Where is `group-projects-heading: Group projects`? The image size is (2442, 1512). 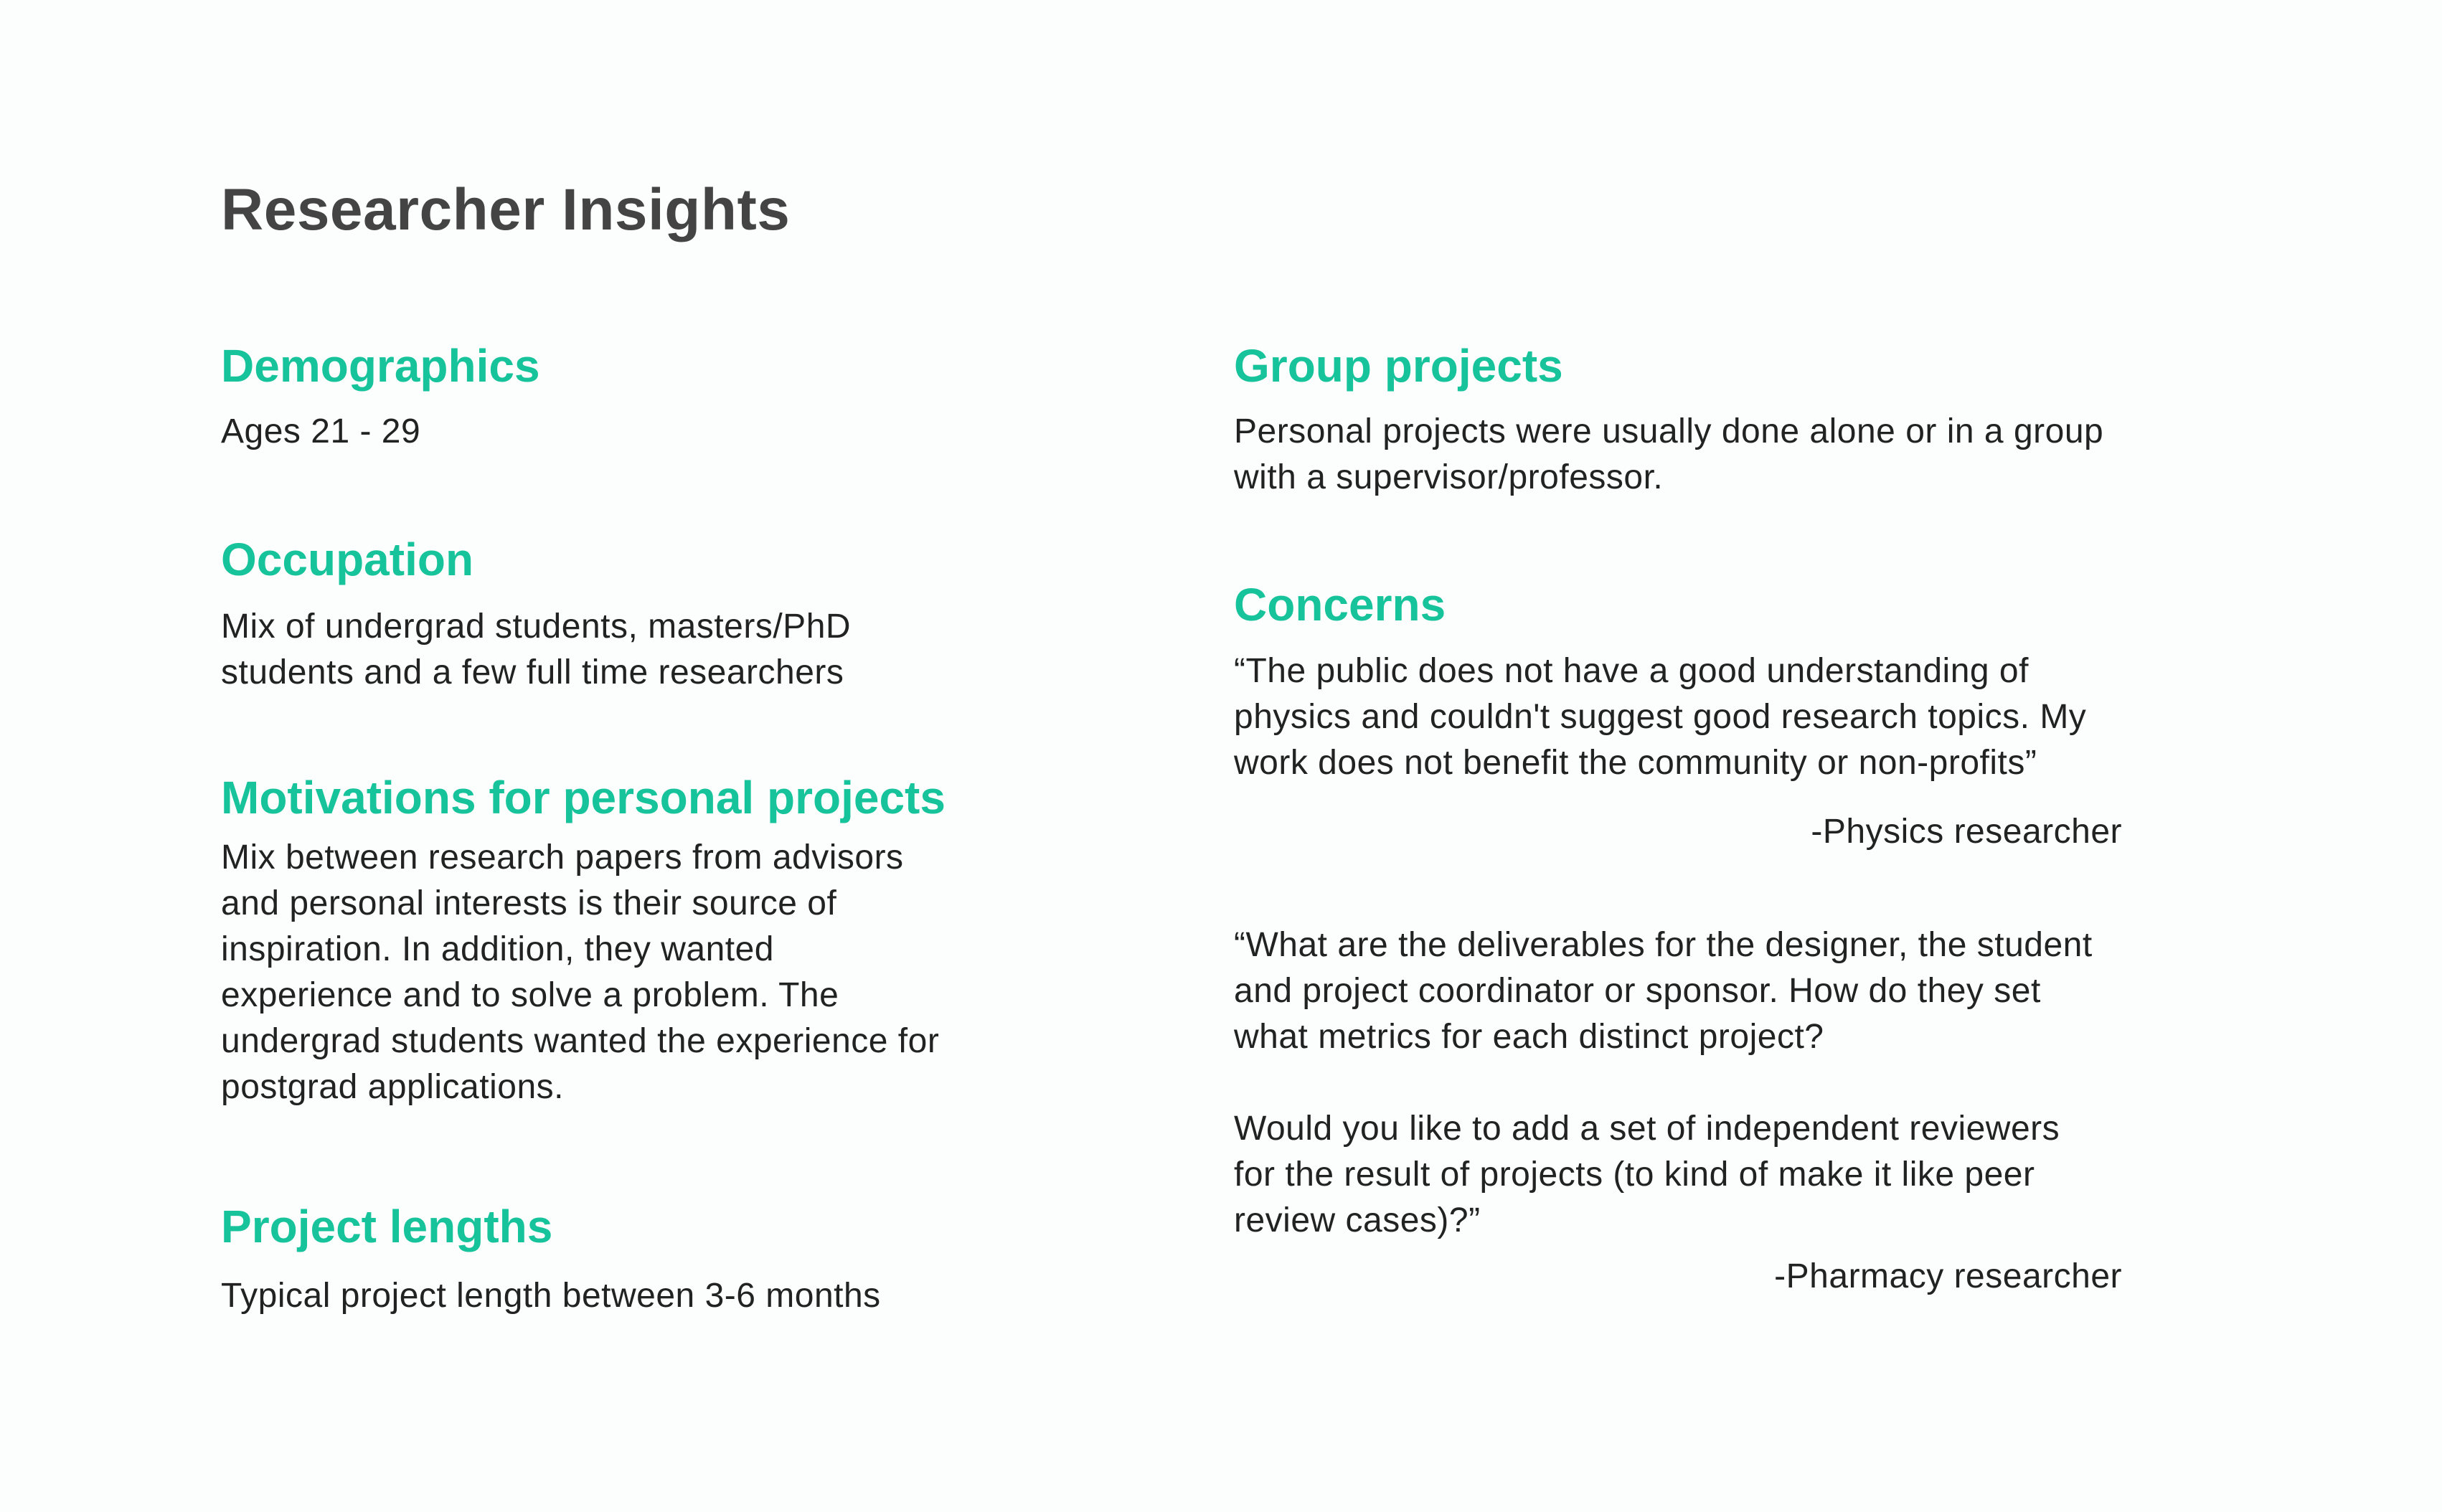 group-projects-heading: Group projects is located at coordinates (1398, 366).